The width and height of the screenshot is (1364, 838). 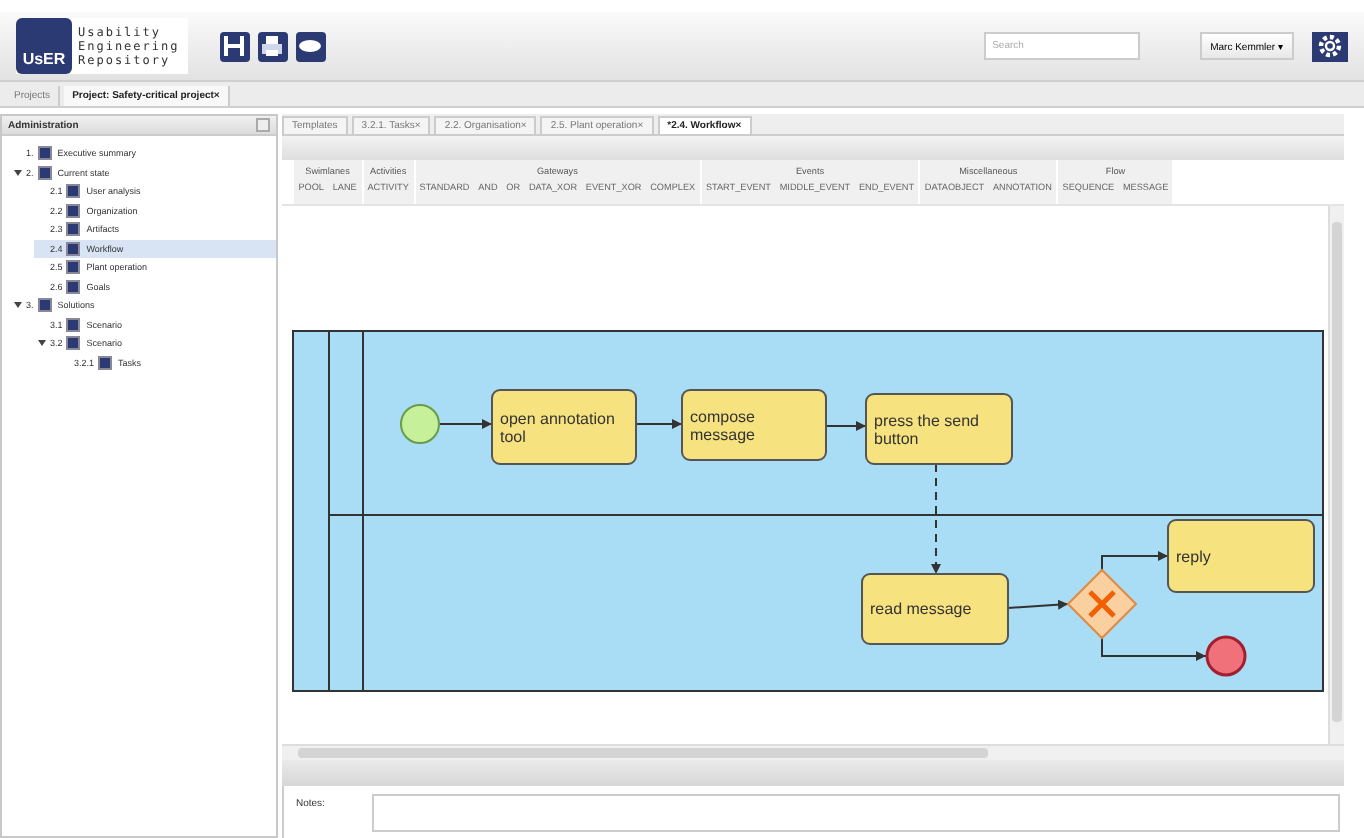 I want to click on task-label: read message, so click(x=921, y=609).